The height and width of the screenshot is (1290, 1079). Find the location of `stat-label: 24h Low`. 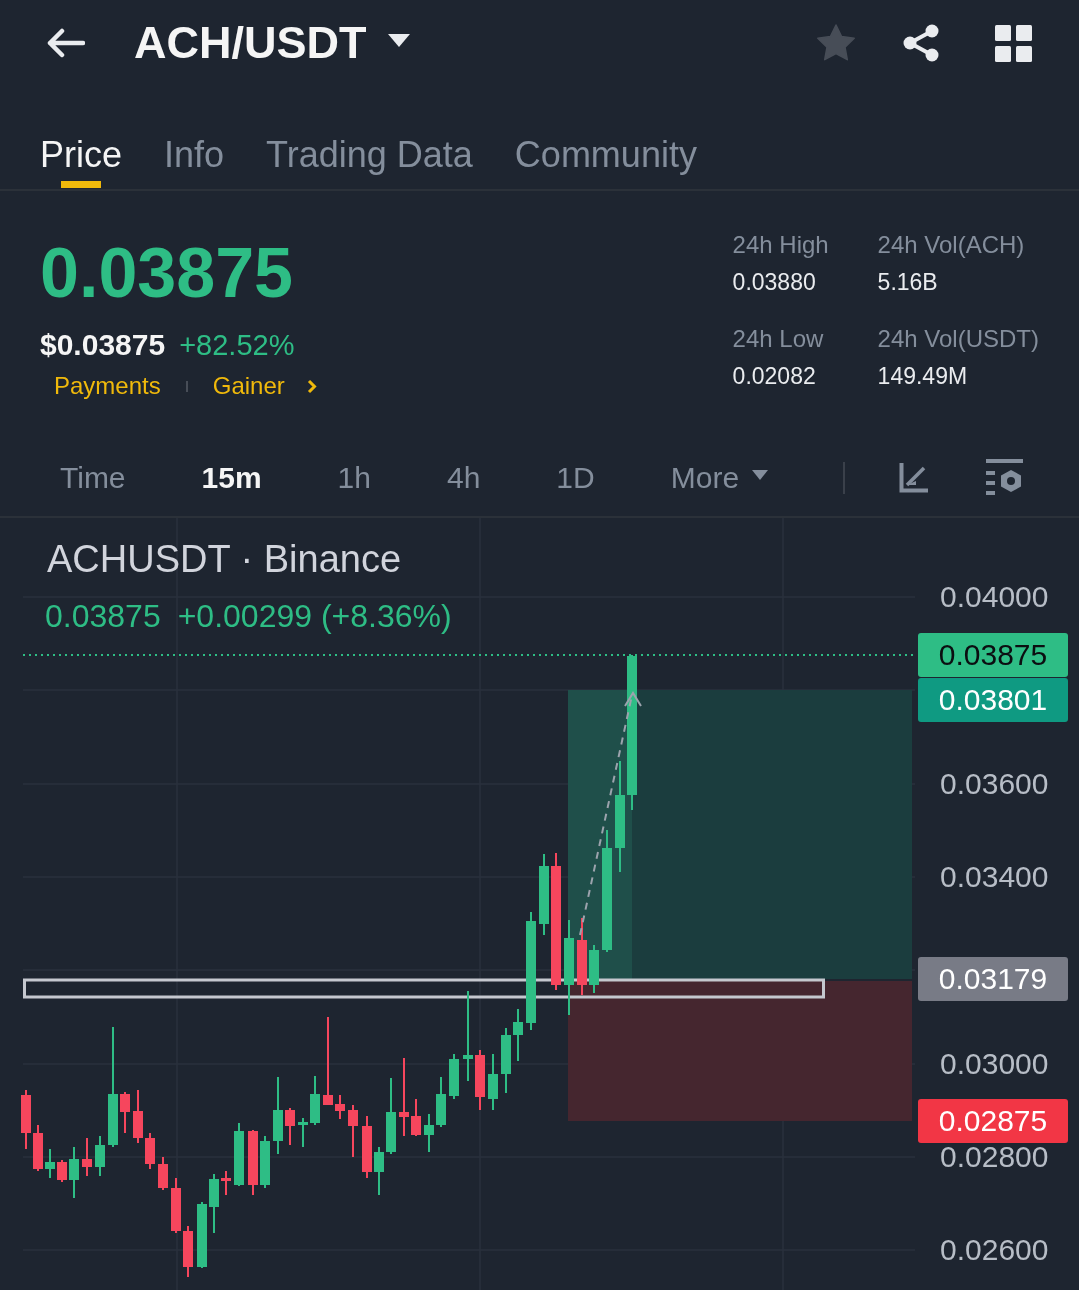

stat-label: 24h Low is located at coordinates (778, 339).